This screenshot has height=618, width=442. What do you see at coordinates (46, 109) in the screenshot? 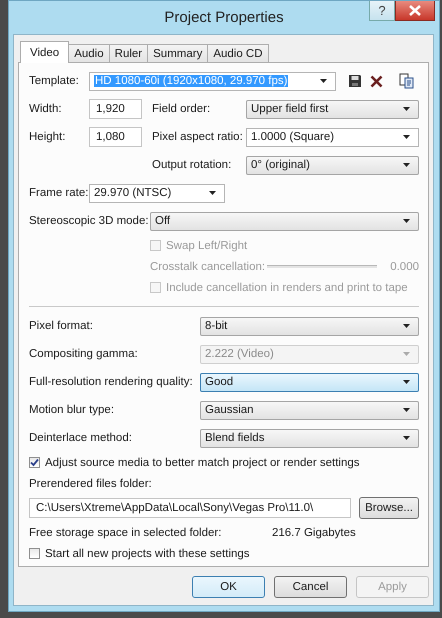
I see `field-label: Width:` at bounding box center [46, 109].